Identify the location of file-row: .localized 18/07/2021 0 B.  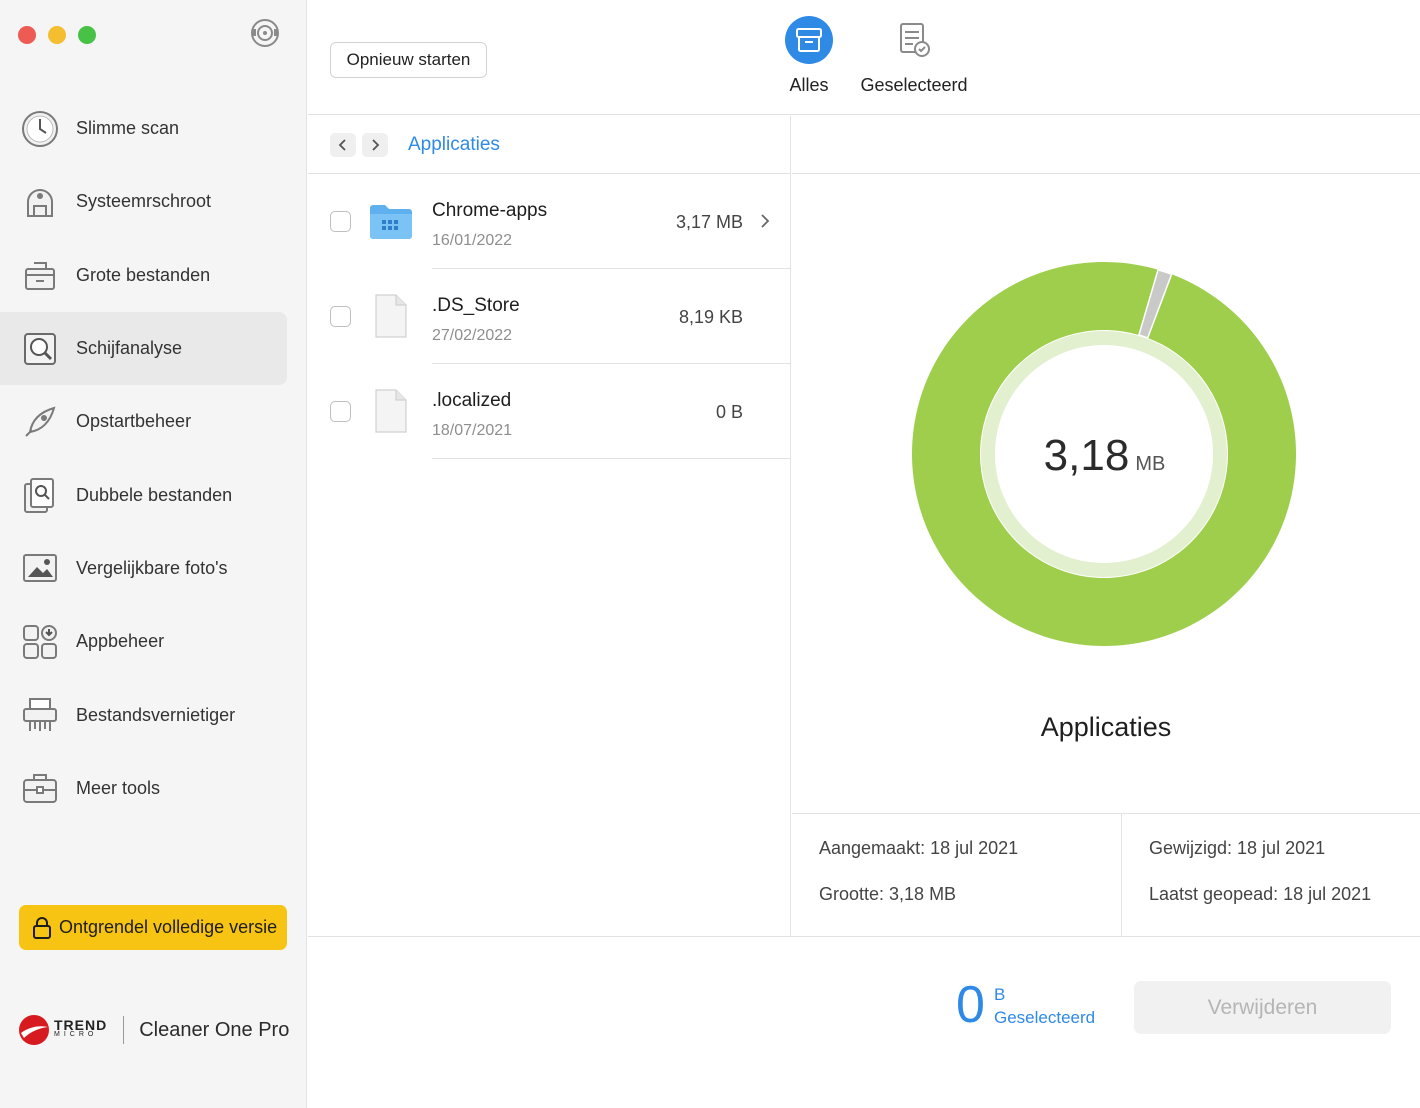
(549, 411).